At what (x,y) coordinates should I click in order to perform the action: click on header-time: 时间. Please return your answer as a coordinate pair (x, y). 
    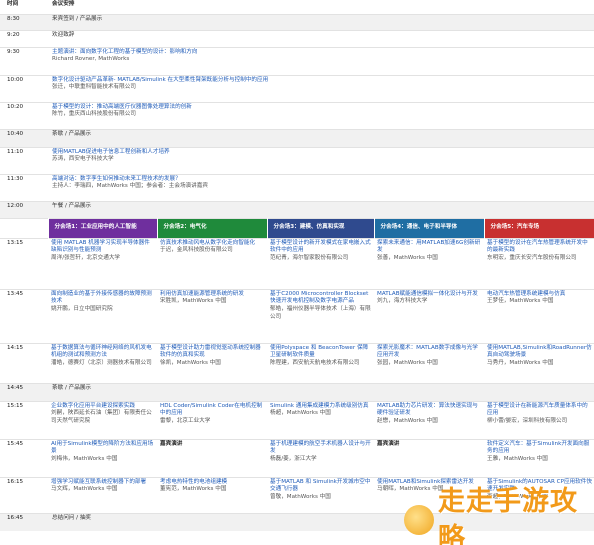
    Looking at the image, I should click on (13, 4).